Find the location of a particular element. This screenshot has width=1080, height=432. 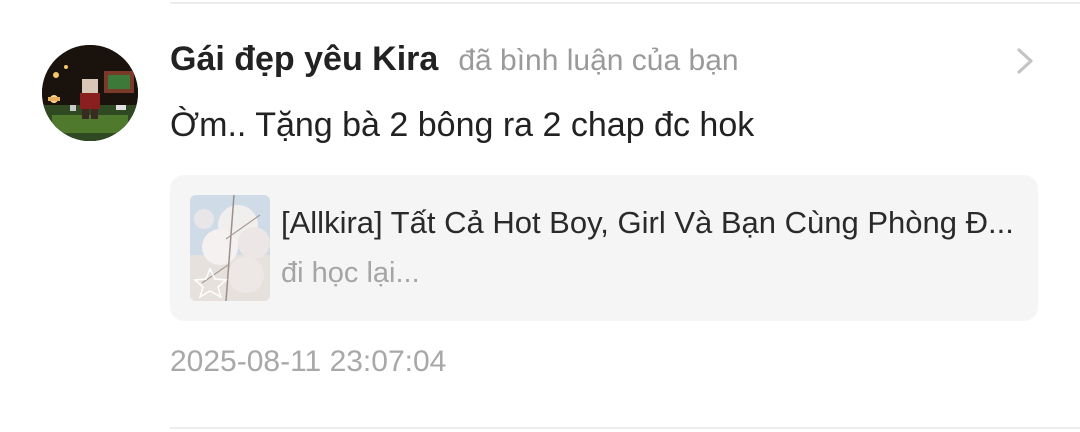

avatar-image is located at coordinates (90, 93).